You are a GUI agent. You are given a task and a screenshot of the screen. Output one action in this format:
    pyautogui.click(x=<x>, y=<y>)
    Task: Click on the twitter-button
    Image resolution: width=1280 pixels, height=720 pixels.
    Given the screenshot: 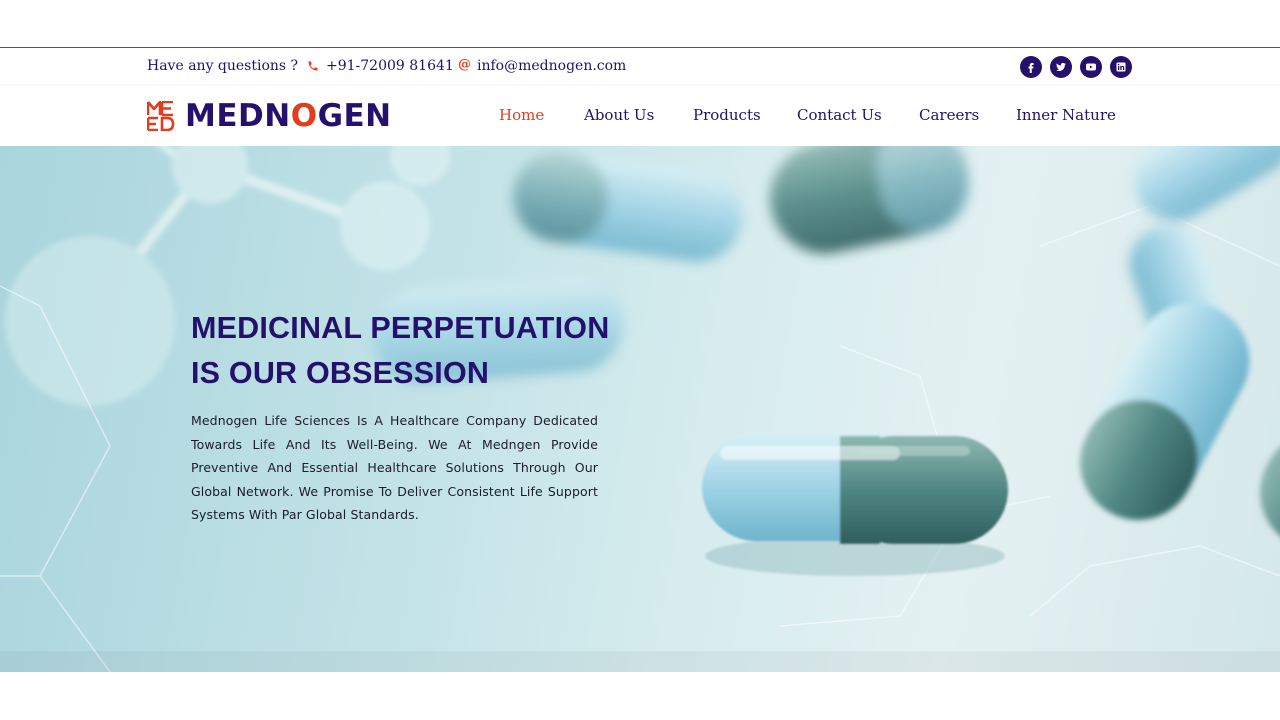 What is the action you would take?
    pyautogui.click(x=1061, y=67)
    